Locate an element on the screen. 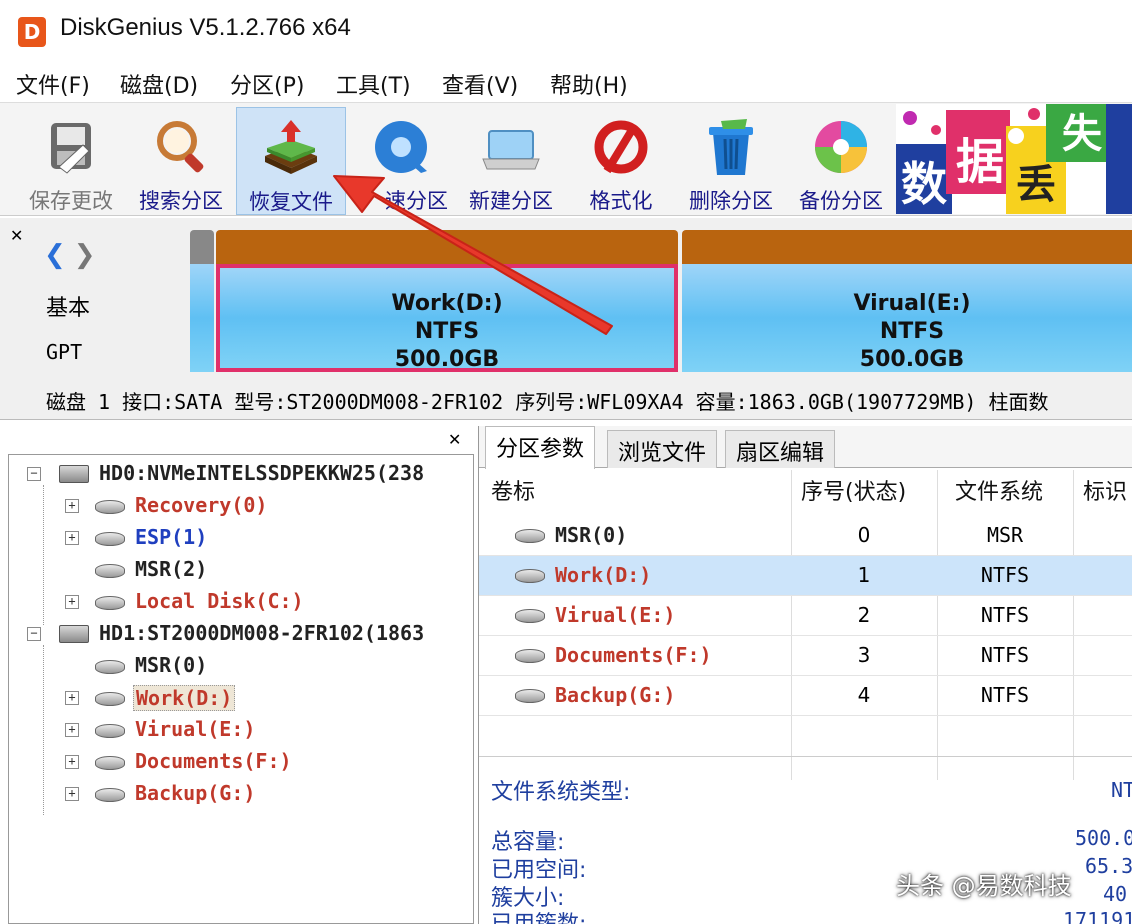  table-row: MSR(0) 0 MSR is located at coordinates (805, 536).